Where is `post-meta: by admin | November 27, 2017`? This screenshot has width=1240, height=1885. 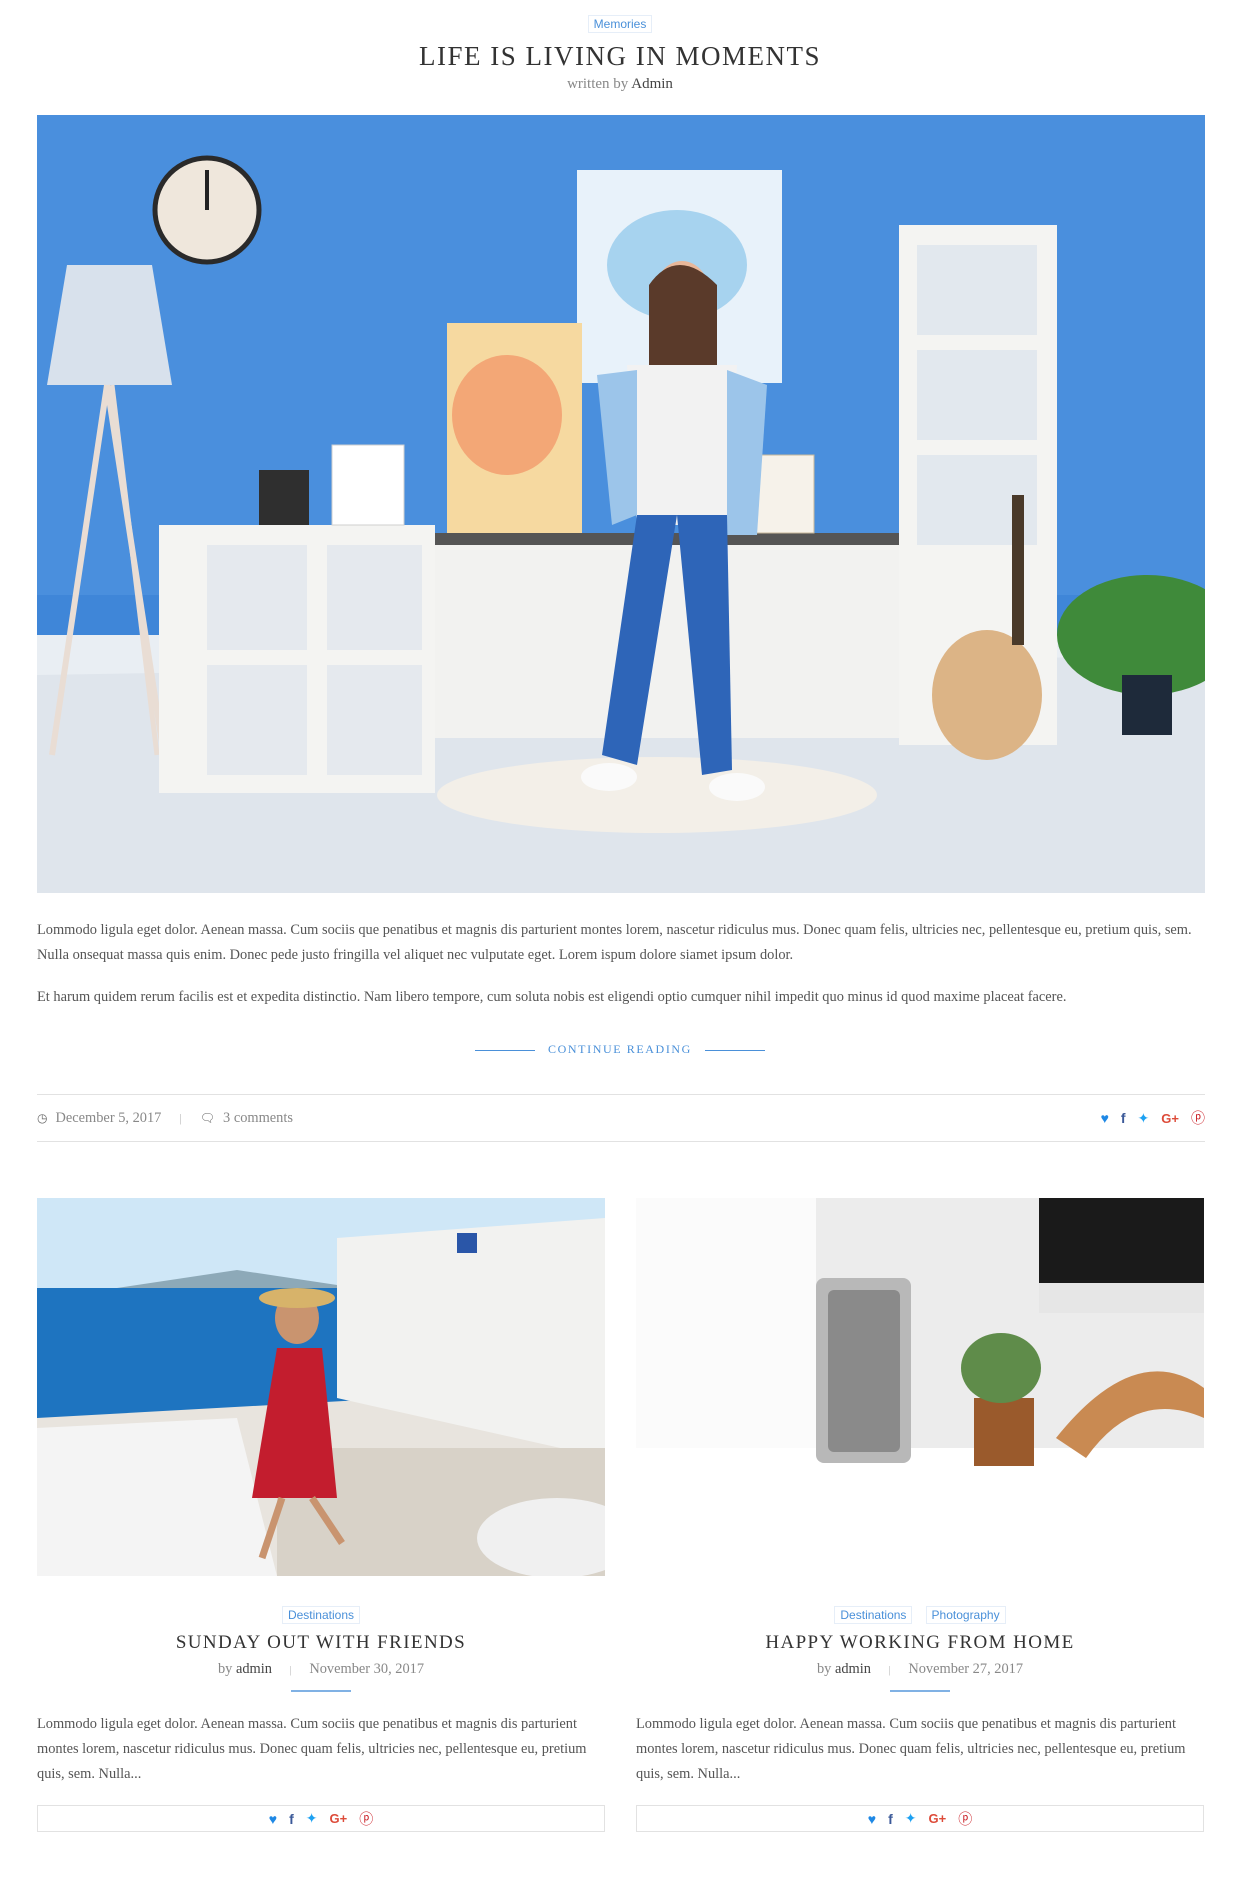 post-meta: by admin | November 27, 2017 is located at coordinates (920, 1669).